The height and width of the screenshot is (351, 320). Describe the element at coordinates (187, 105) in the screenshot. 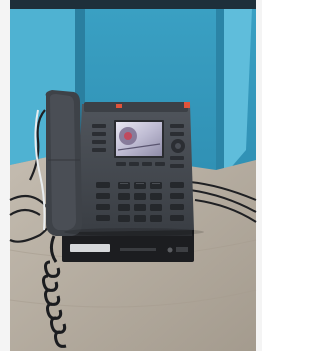

I see `status-led-right` at that location.